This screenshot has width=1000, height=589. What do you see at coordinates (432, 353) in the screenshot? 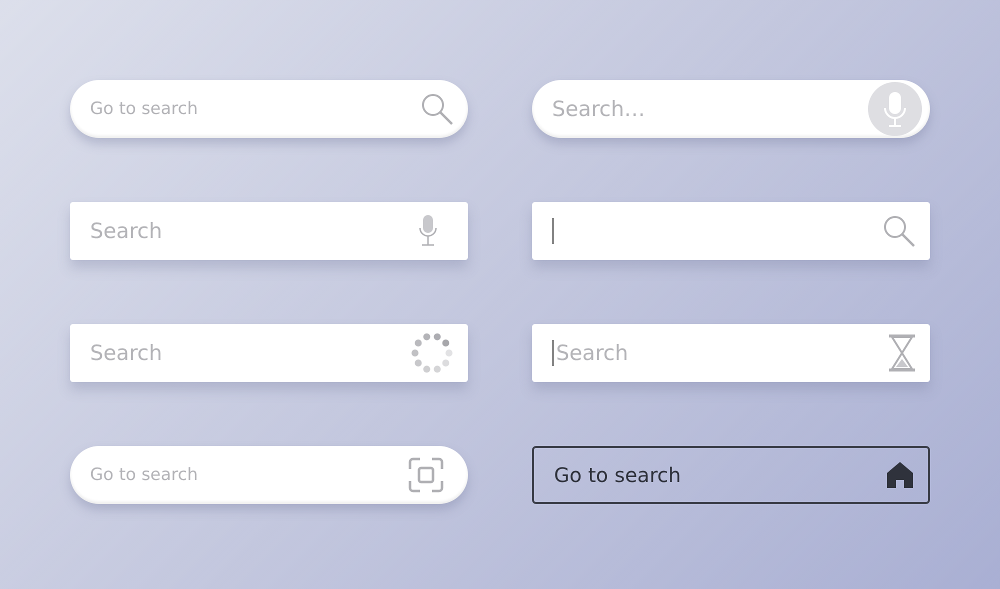
I see `loading-spinner-icon` at bounding box center [432, 353].